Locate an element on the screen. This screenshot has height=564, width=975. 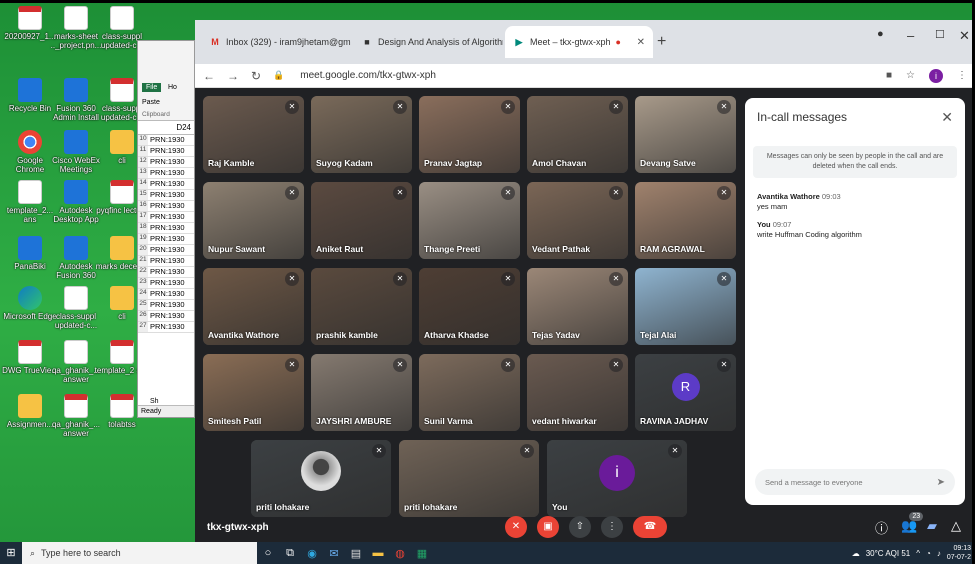
menu-icon: ⋮ is located at coordinates (962, 75).